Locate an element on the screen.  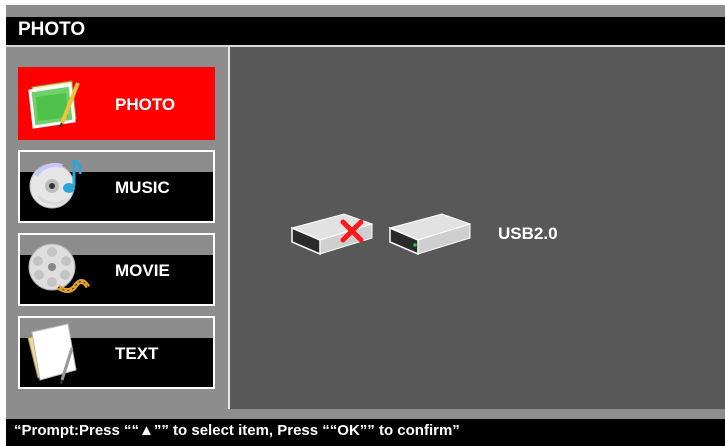
sidebar-item-text: TEXT is located at coordinates (116, 352).